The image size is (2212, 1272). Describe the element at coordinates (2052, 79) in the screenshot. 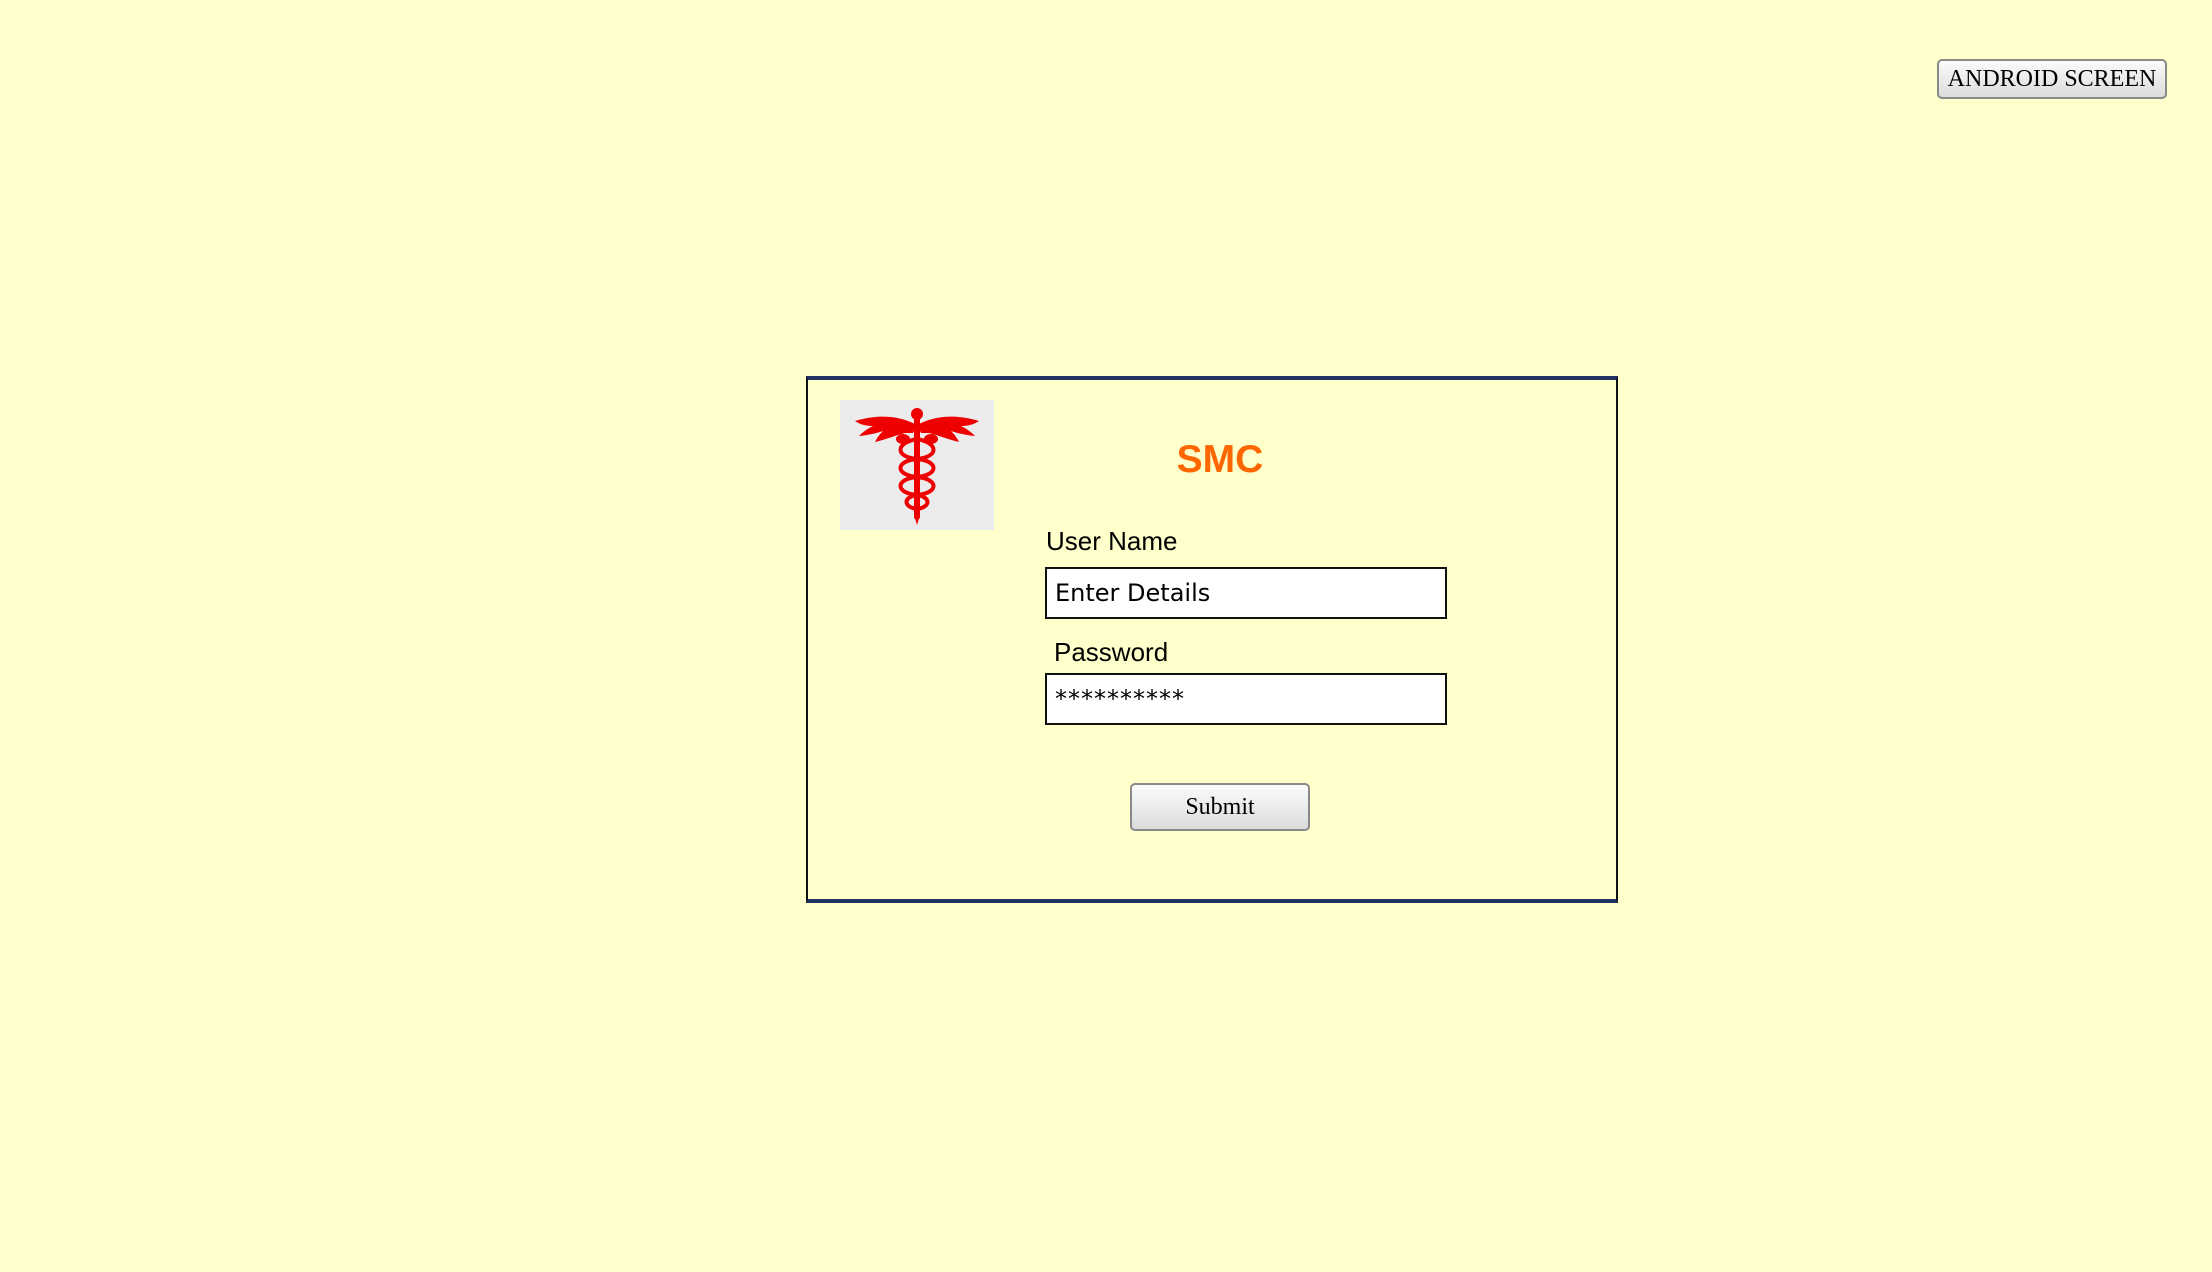

I see `android-screen-button: ANDROID SCREEN` at that location.